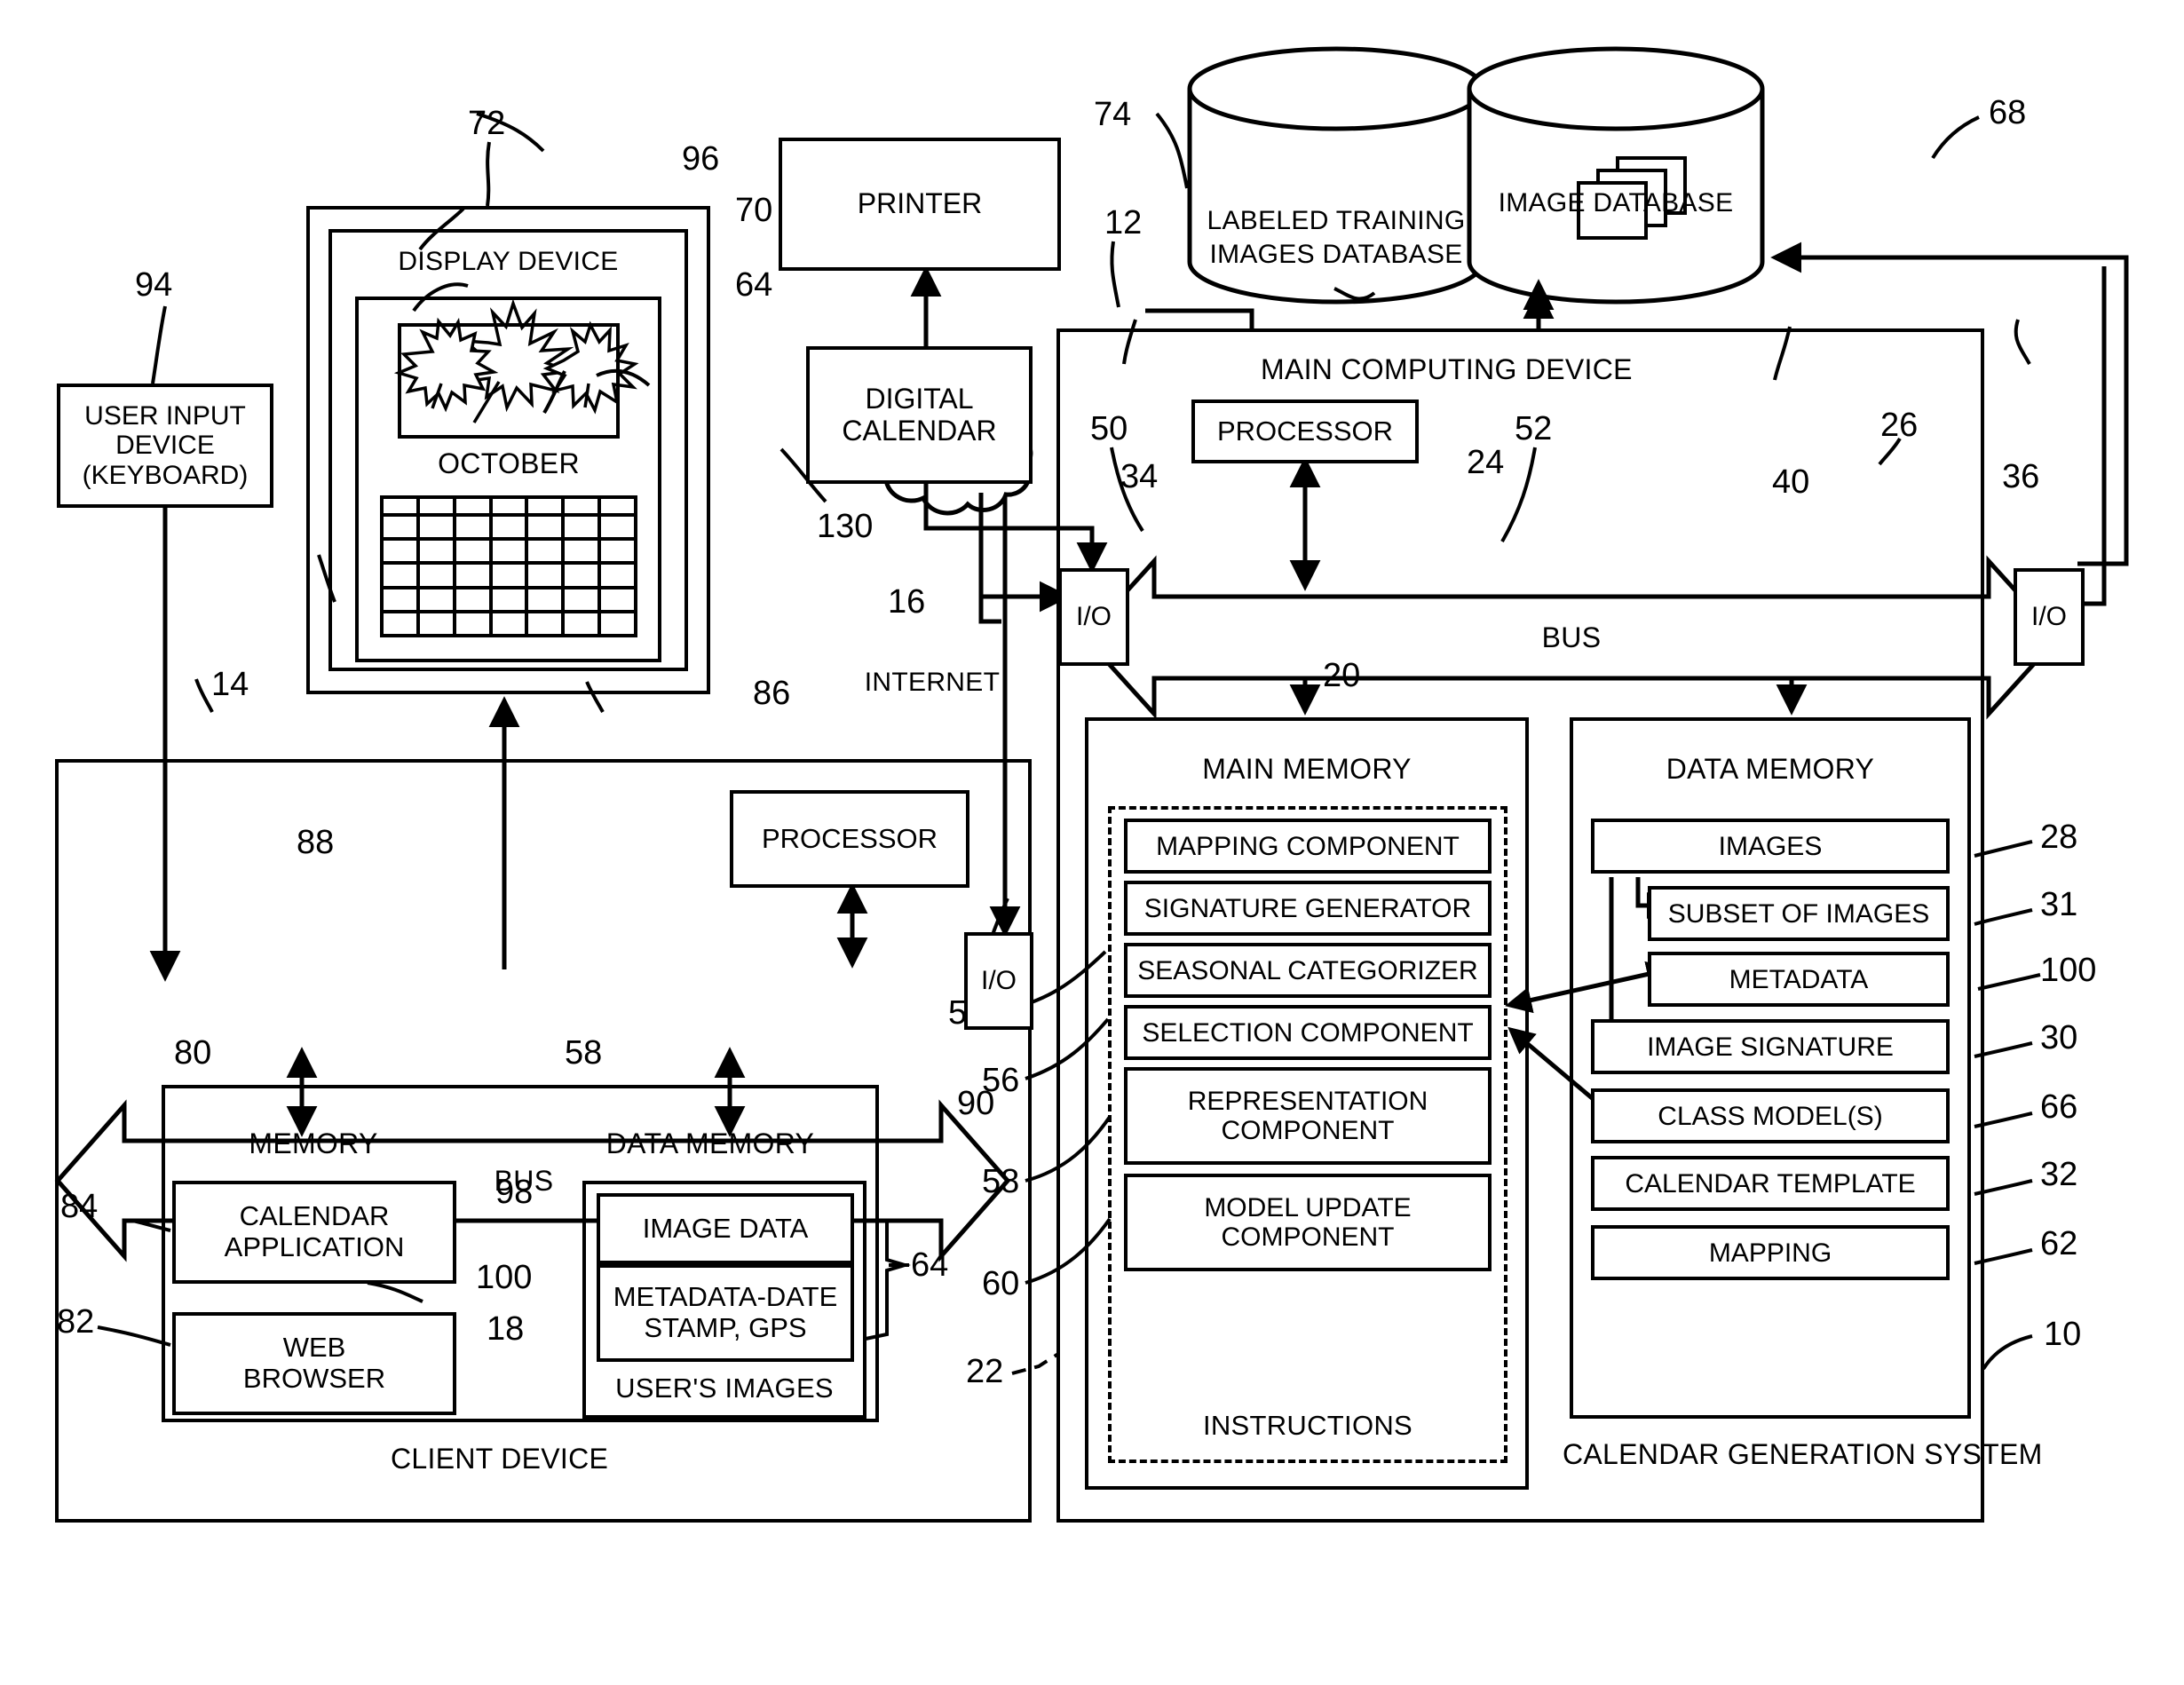 This screenshot has width=2184, height=1685. I want to click on client-device-label: CLIENT DEVICE, so click(500, 1459).